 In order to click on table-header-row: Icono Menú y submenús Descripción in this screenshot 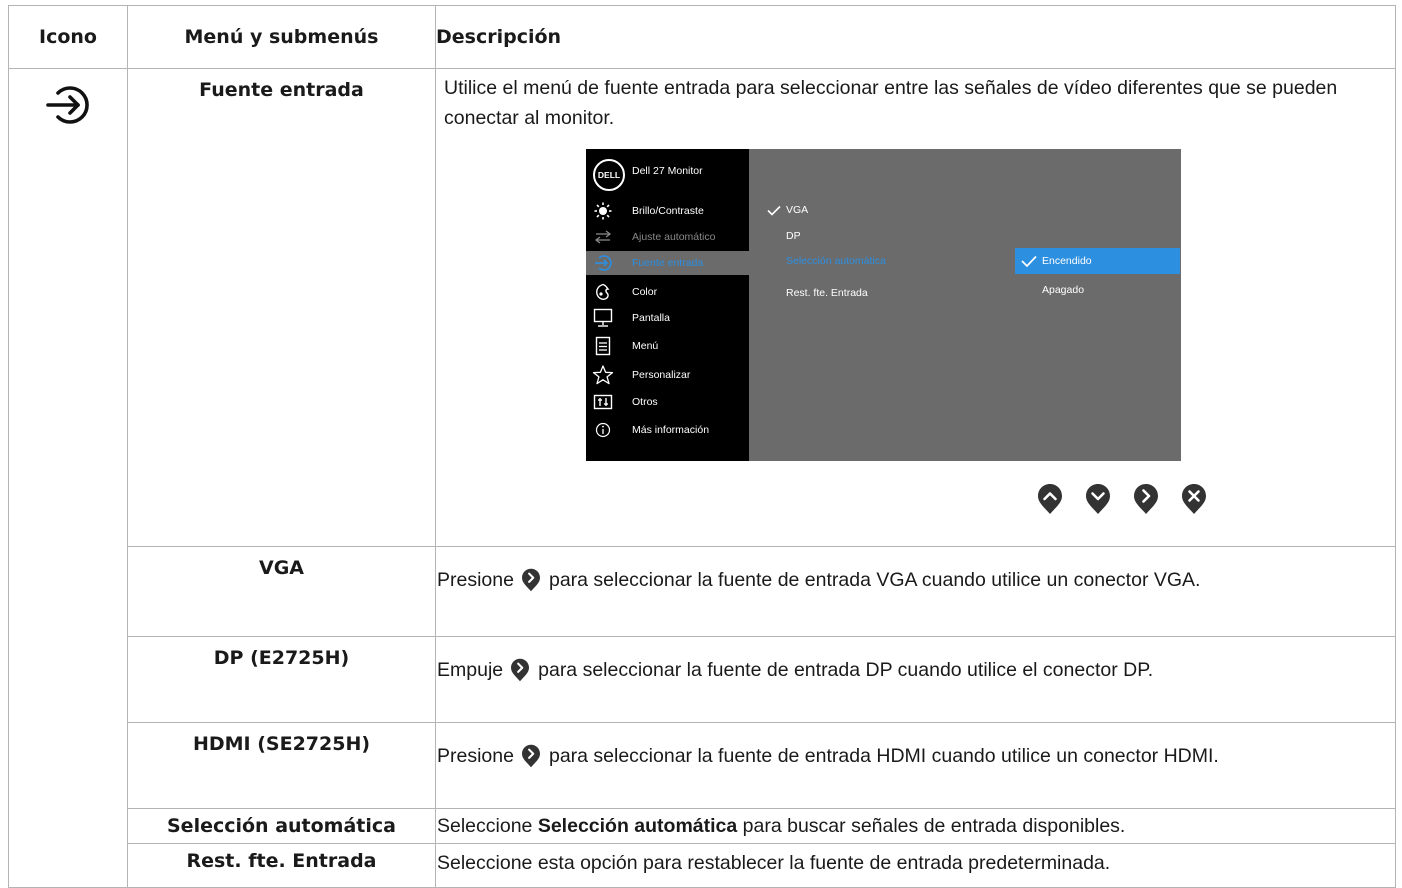, I will do `click(702, 37)`.